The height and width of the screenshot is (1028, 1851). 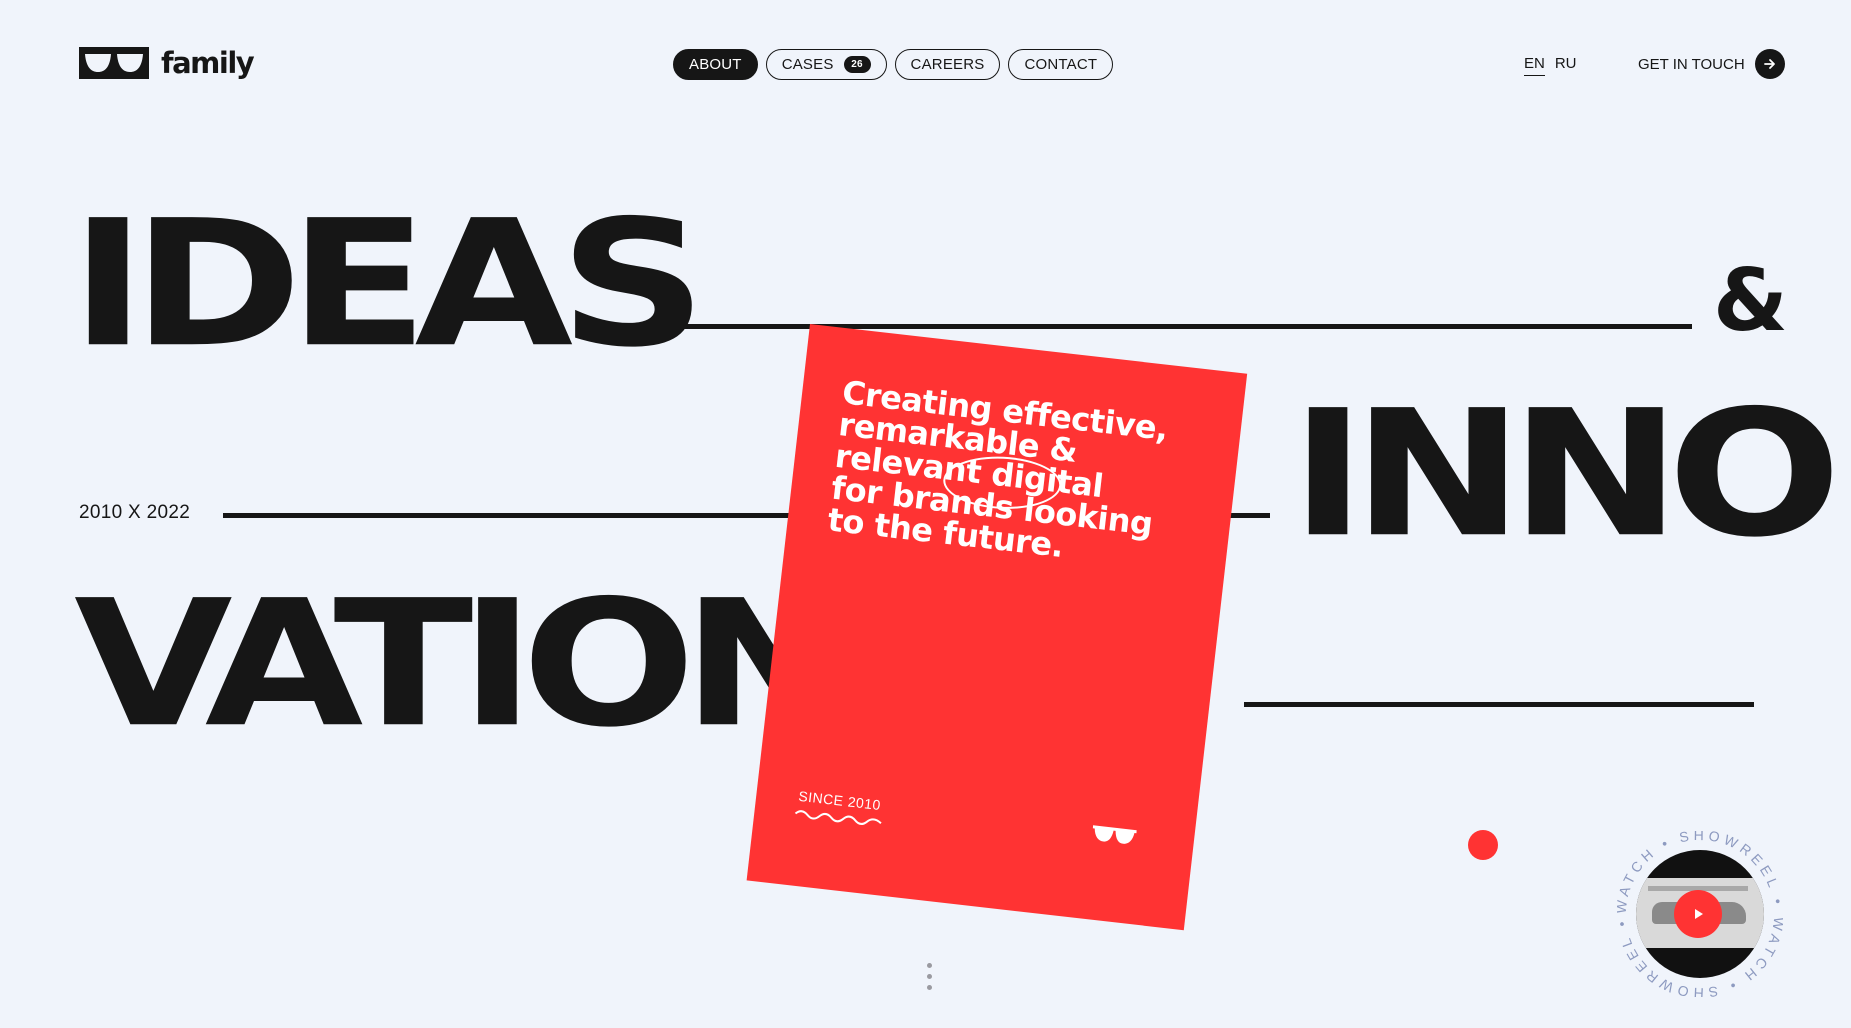 What do you see at coordinates (208, 63) in the screenshot?
I see `brand-name: family` at bounding box center [208, 63].